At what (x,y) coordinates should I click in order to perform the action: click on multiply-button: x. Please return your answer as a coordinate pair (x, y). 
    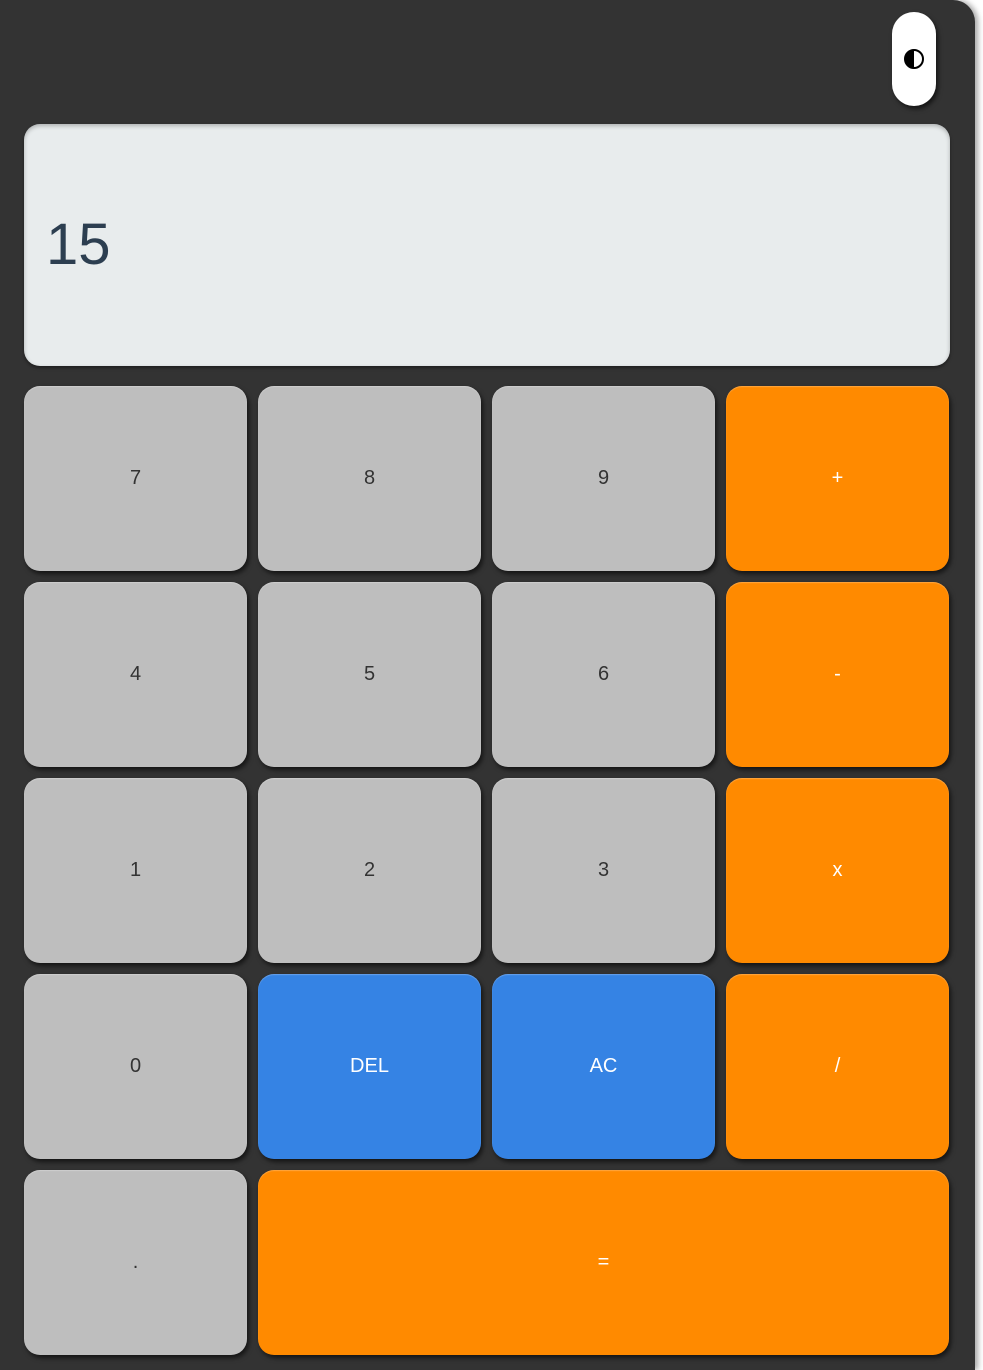
    Looking at the image, I should click on (837, 870).